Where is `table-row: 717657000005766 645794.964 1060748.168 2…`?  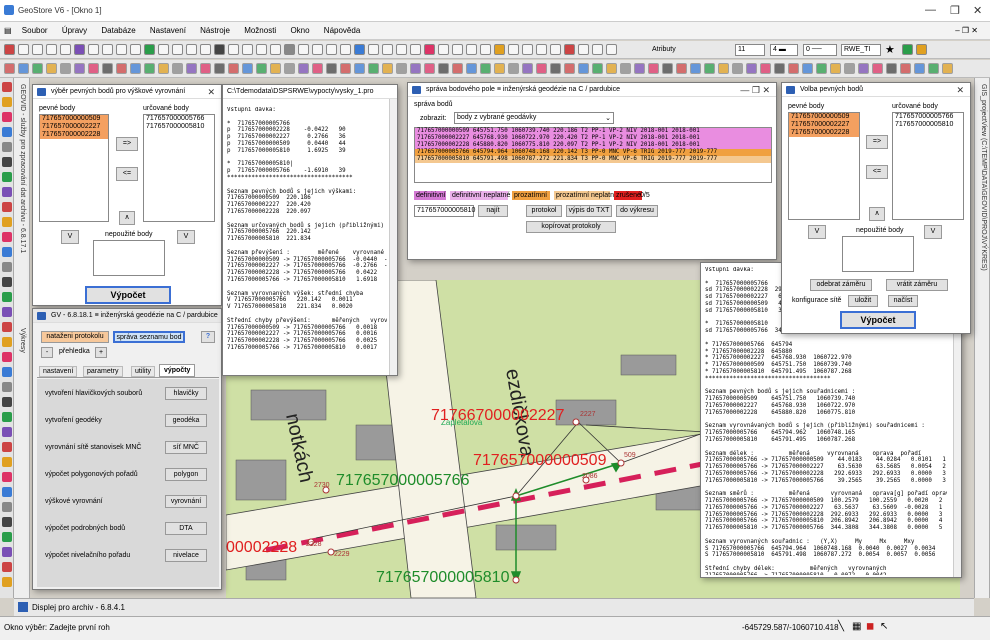
table-row: 717657000005766 645794.964 1060748.168 2… is located at coordinates (593, 152).